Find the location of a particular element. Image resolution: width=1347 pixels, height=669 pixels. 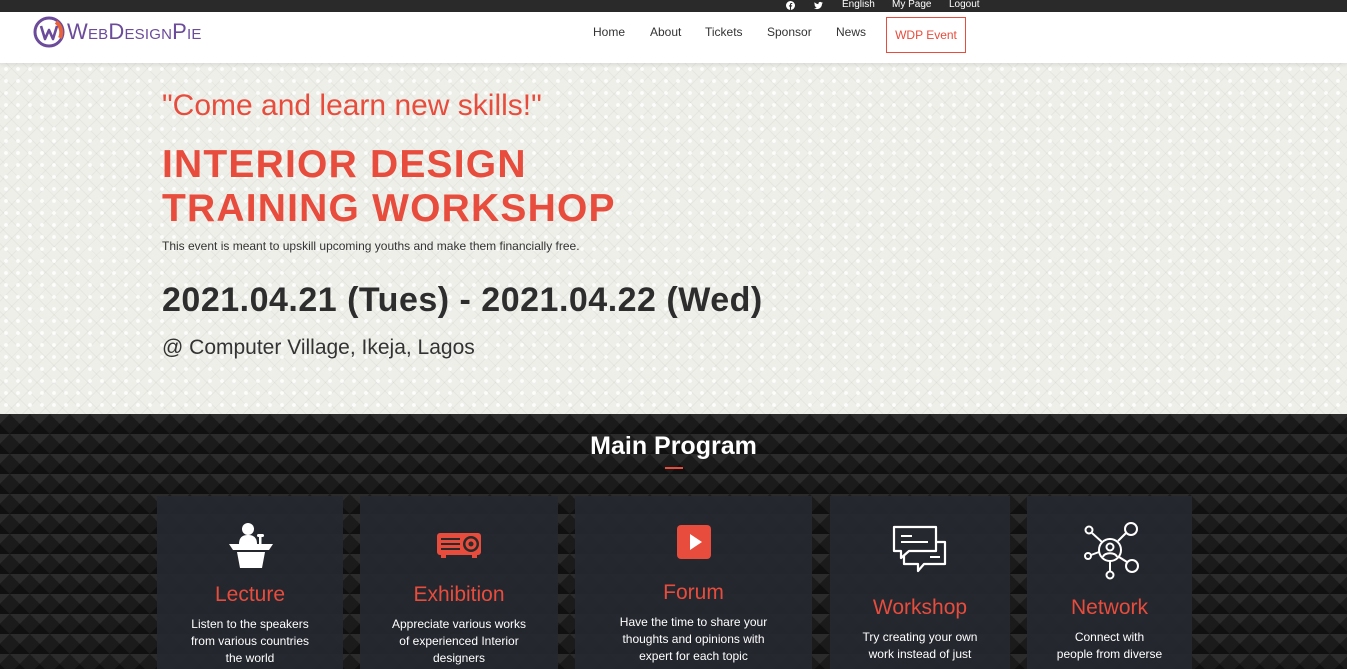

nav-news: News is located at coordinates (851, 32).